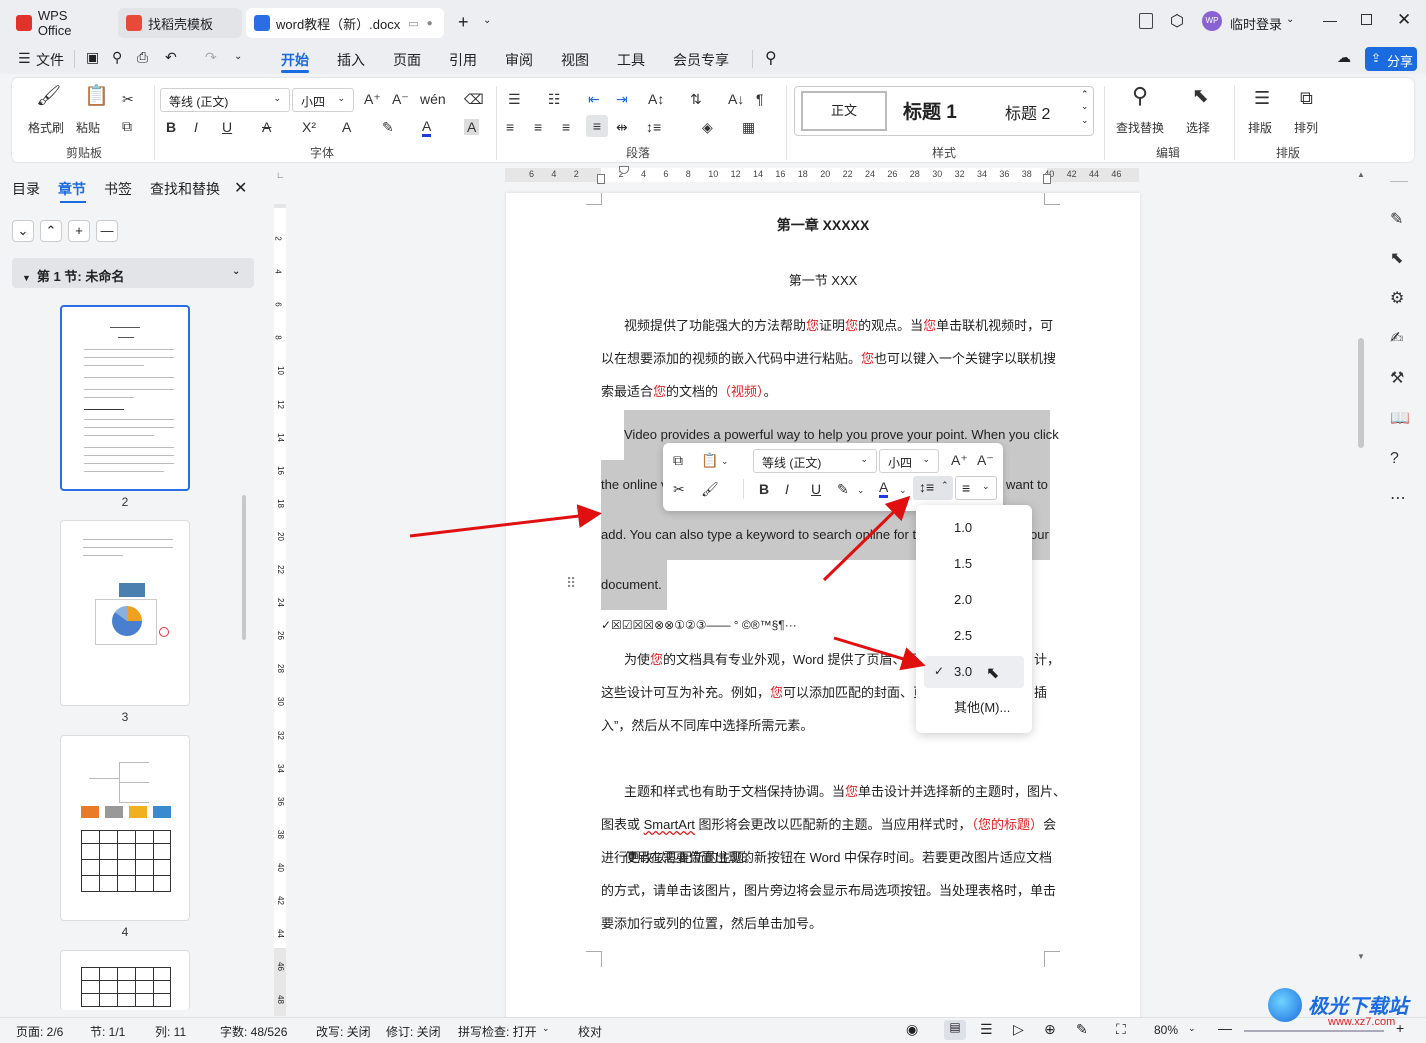  What do you see at coordinates (413, 1031) in the screenshot?
I see `status-track: 修订: 关闭` at bounding box center [413, 1031].